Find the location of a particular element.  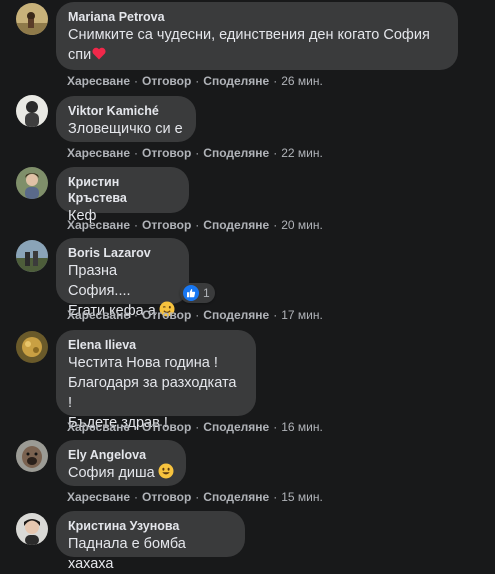

comment-text: София диша is located at coordinates (121, 473).